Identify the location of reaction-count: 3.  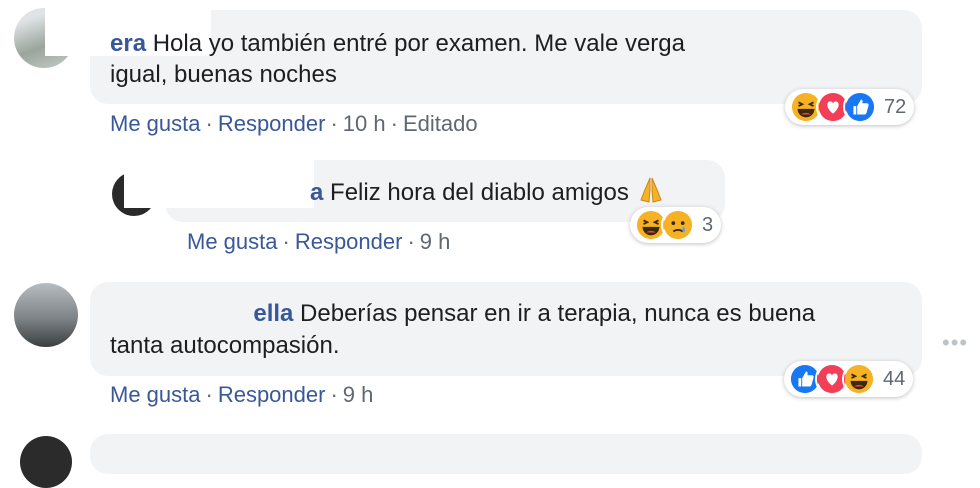
(708, 224).